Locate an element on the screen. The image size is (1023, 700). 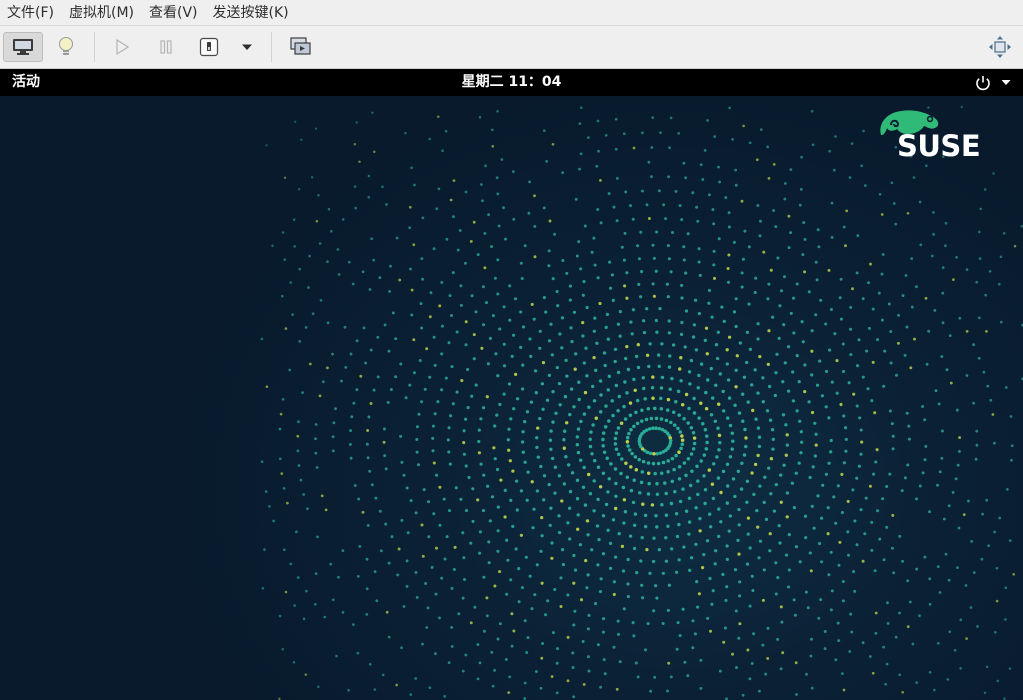
pause-button is located at coordinates (166, 47).